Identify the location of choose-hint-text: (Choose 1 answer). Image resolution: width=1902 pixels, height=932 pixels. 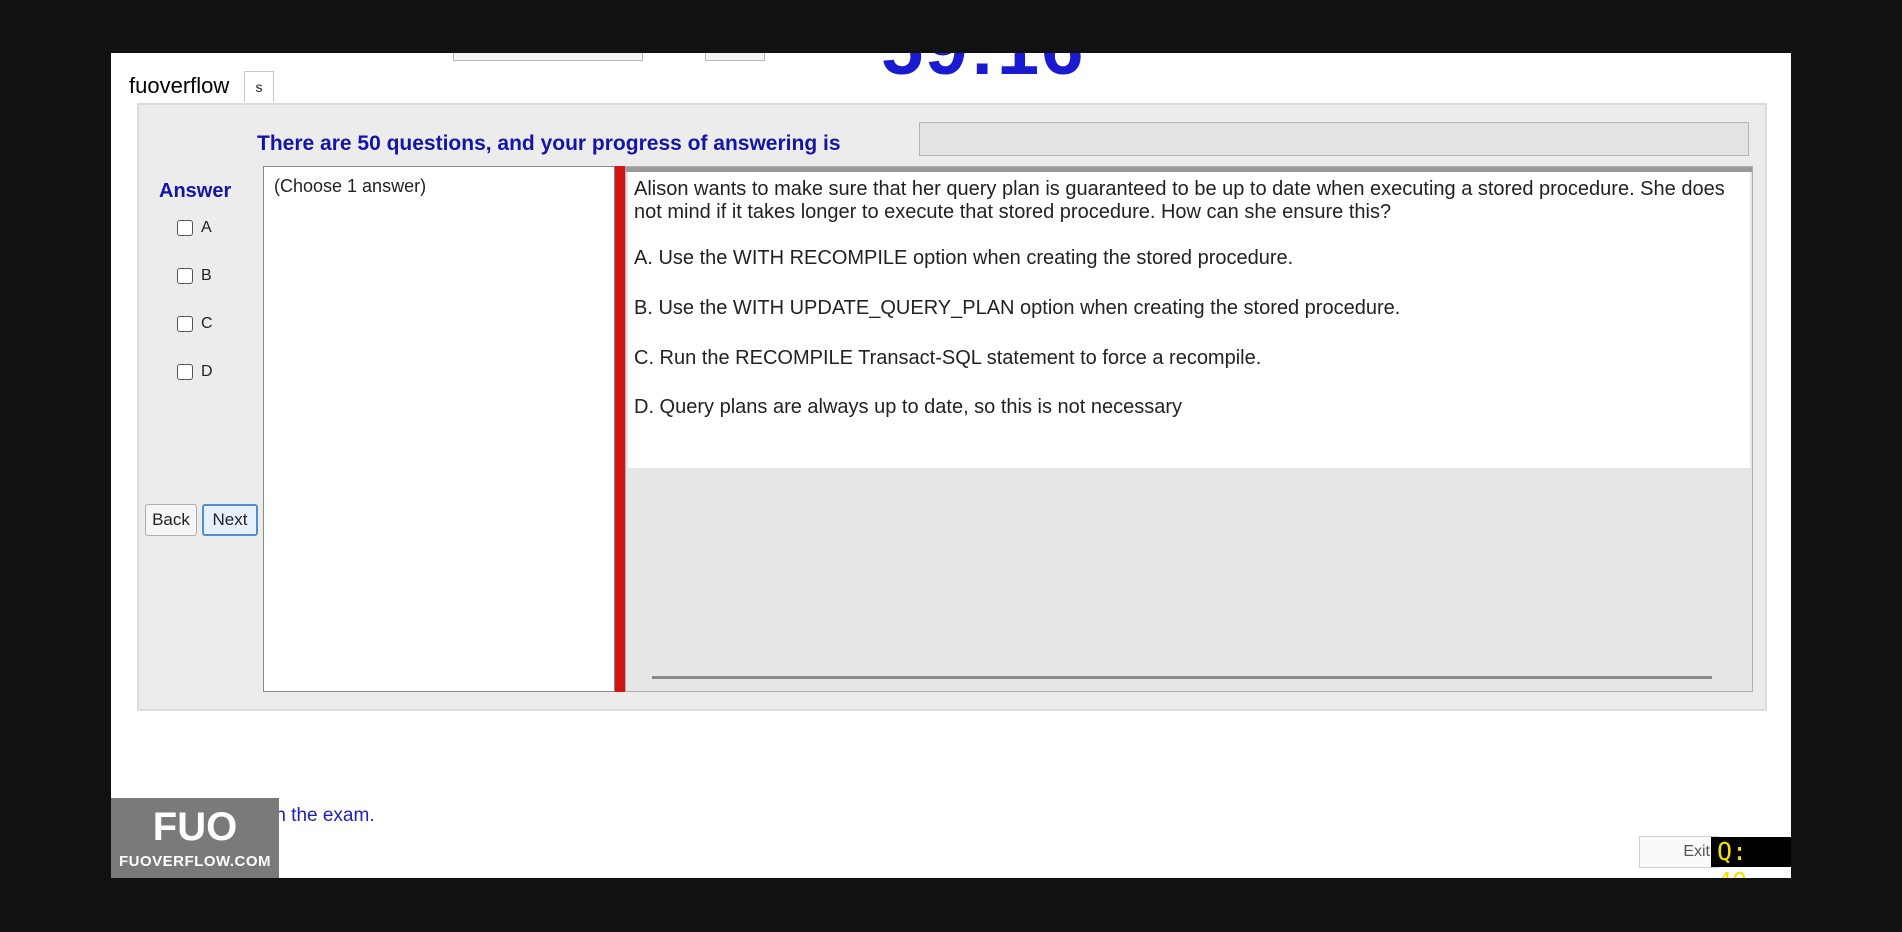
(350, 186).